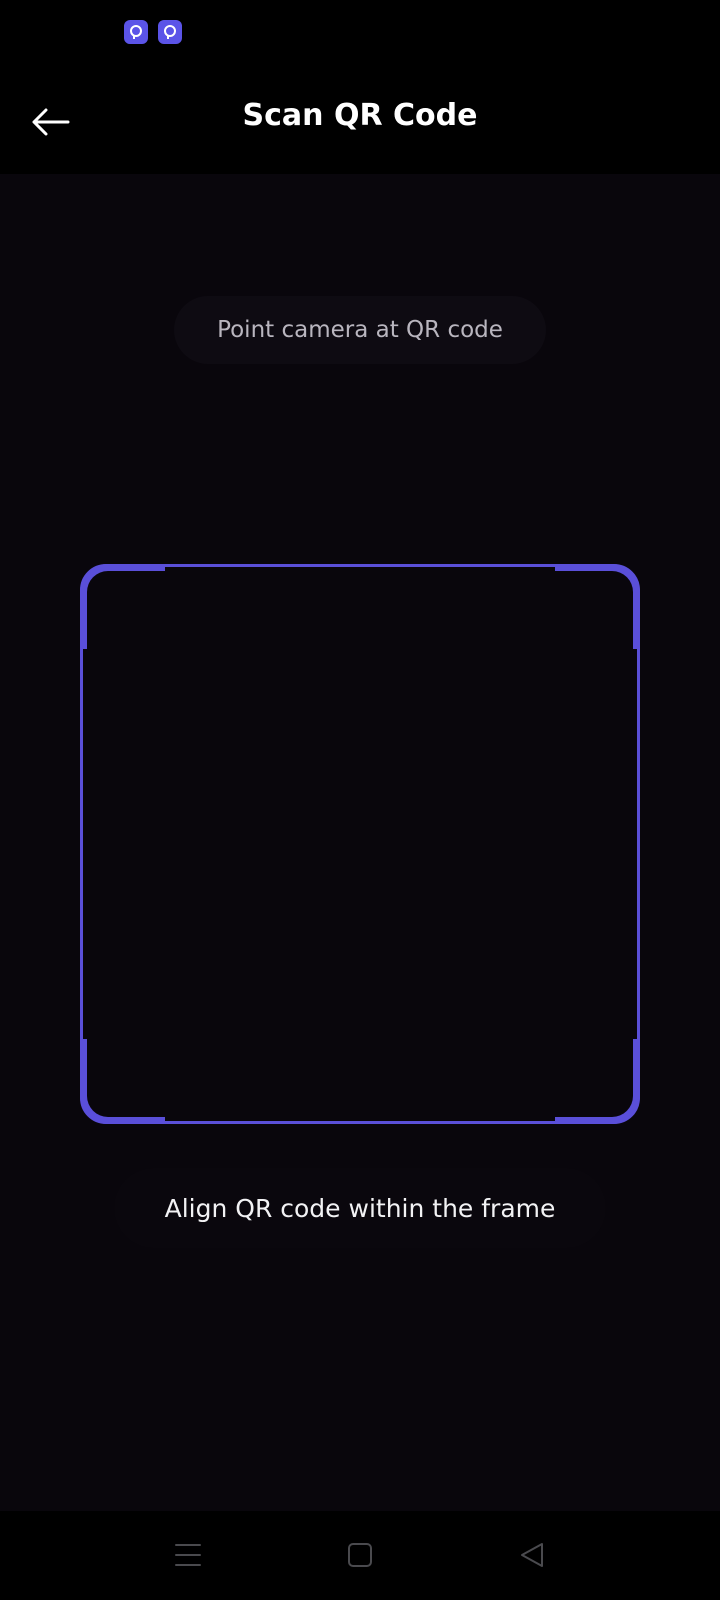  Describe the element at coordinates (597, 606) in the screenshot. I see `scan-frame-corner-top-right` at that location.